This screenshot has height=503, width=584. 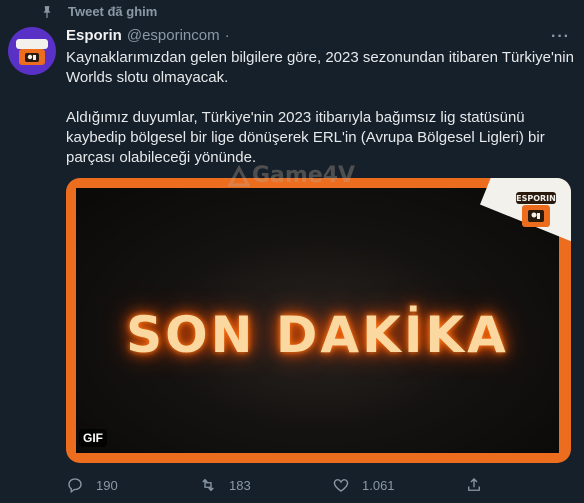 What do you see at coordinates (75, 486) in the screenshot?
I see `reply-icon` at bounding box center [75, 486].